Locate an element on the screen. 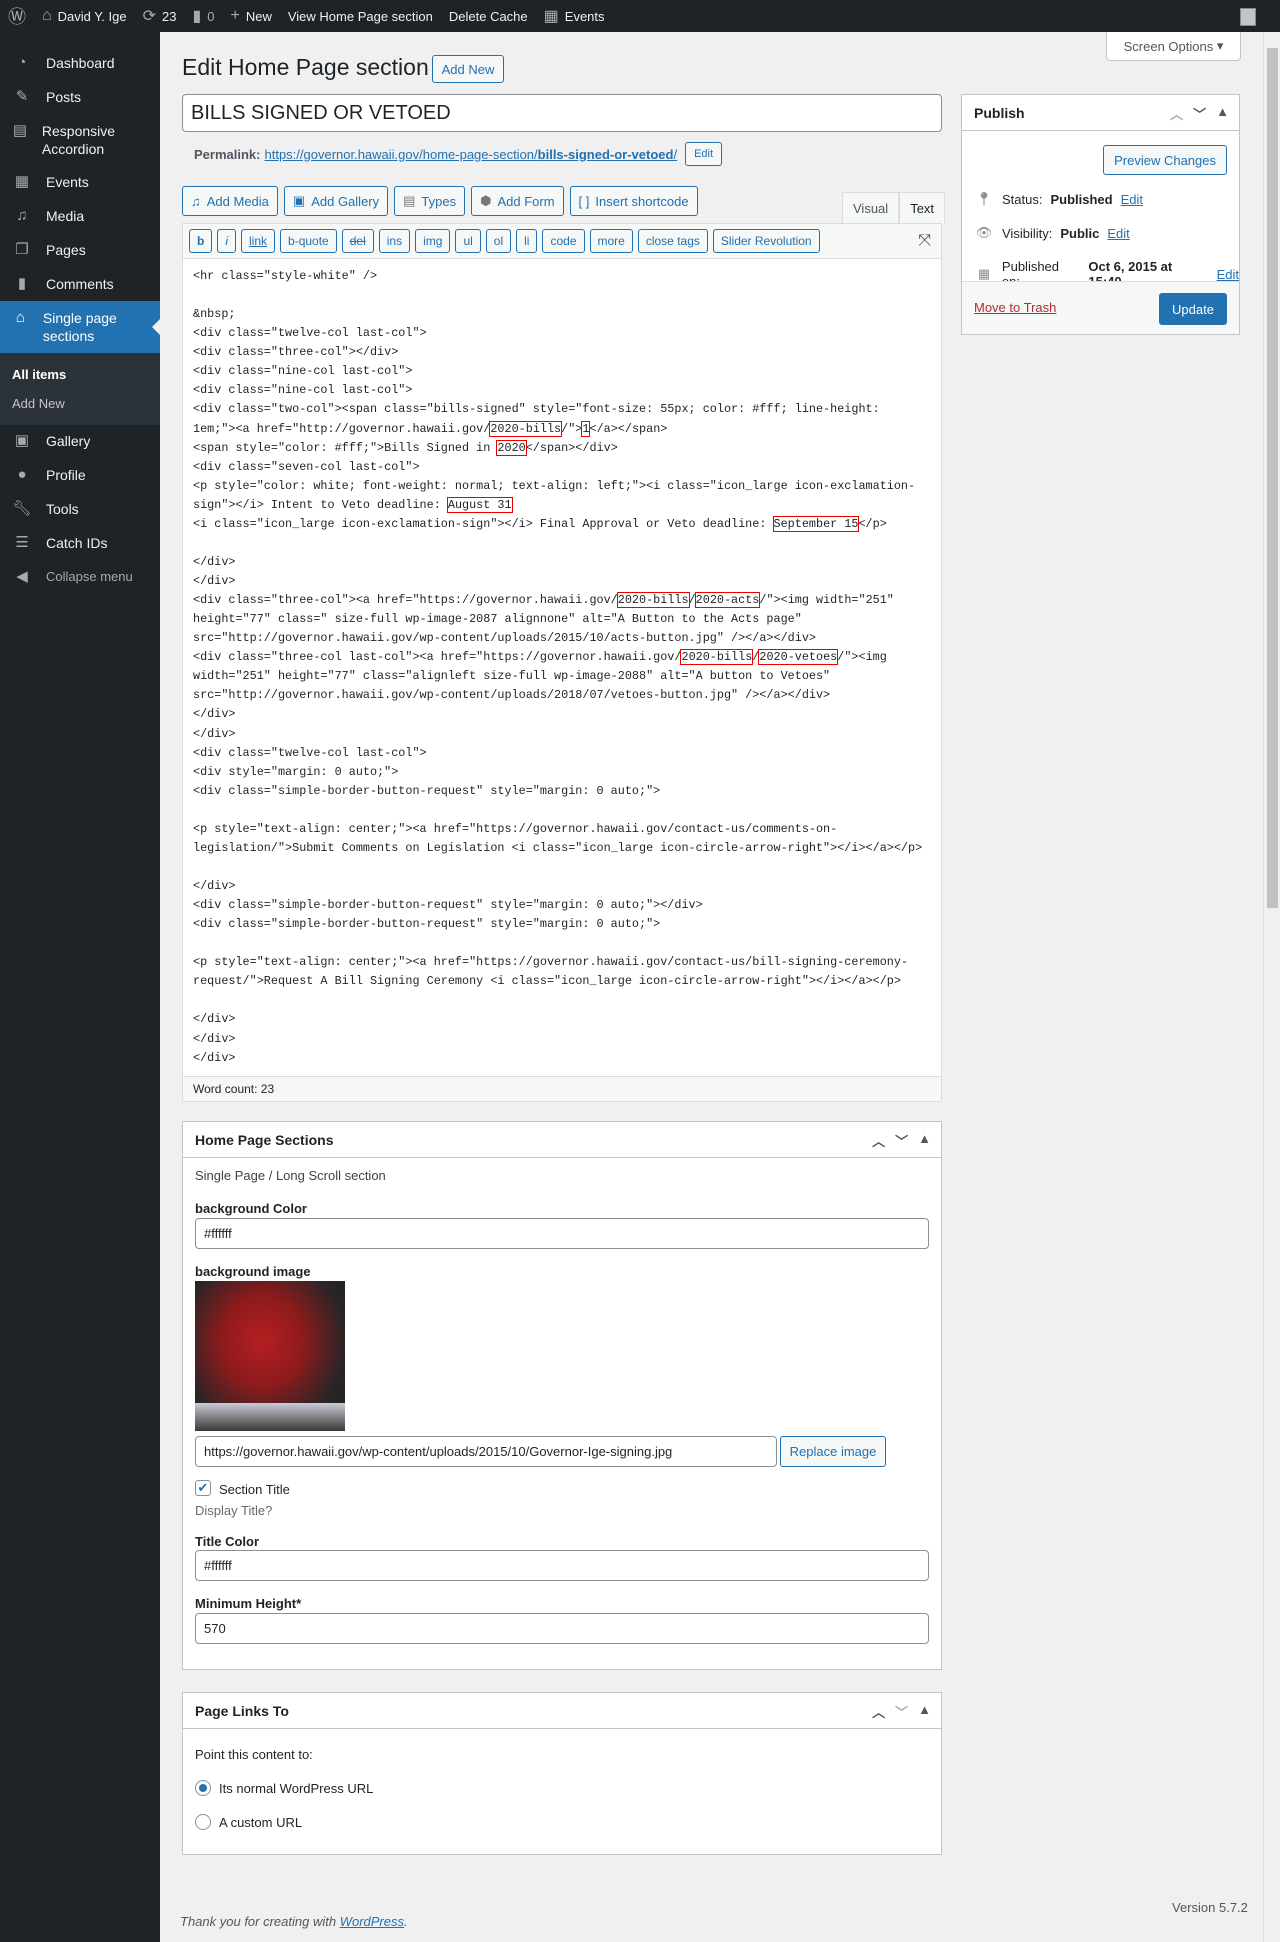 Image resolution: width=1280 pixels, height=1942 pixels. menu-dashboard: ◔ Dashboard is located at coordinates (80, 63).